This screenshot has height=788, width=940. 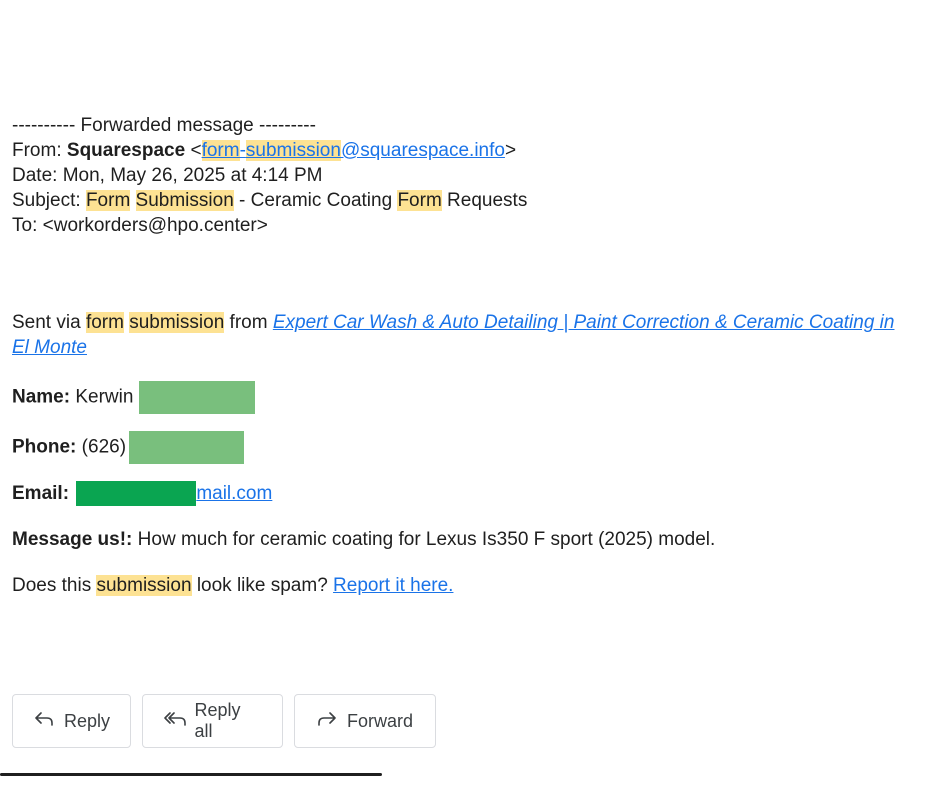 I want to click on to-line: To: <workorders@hpo.center>, so click(x=140, y=225).